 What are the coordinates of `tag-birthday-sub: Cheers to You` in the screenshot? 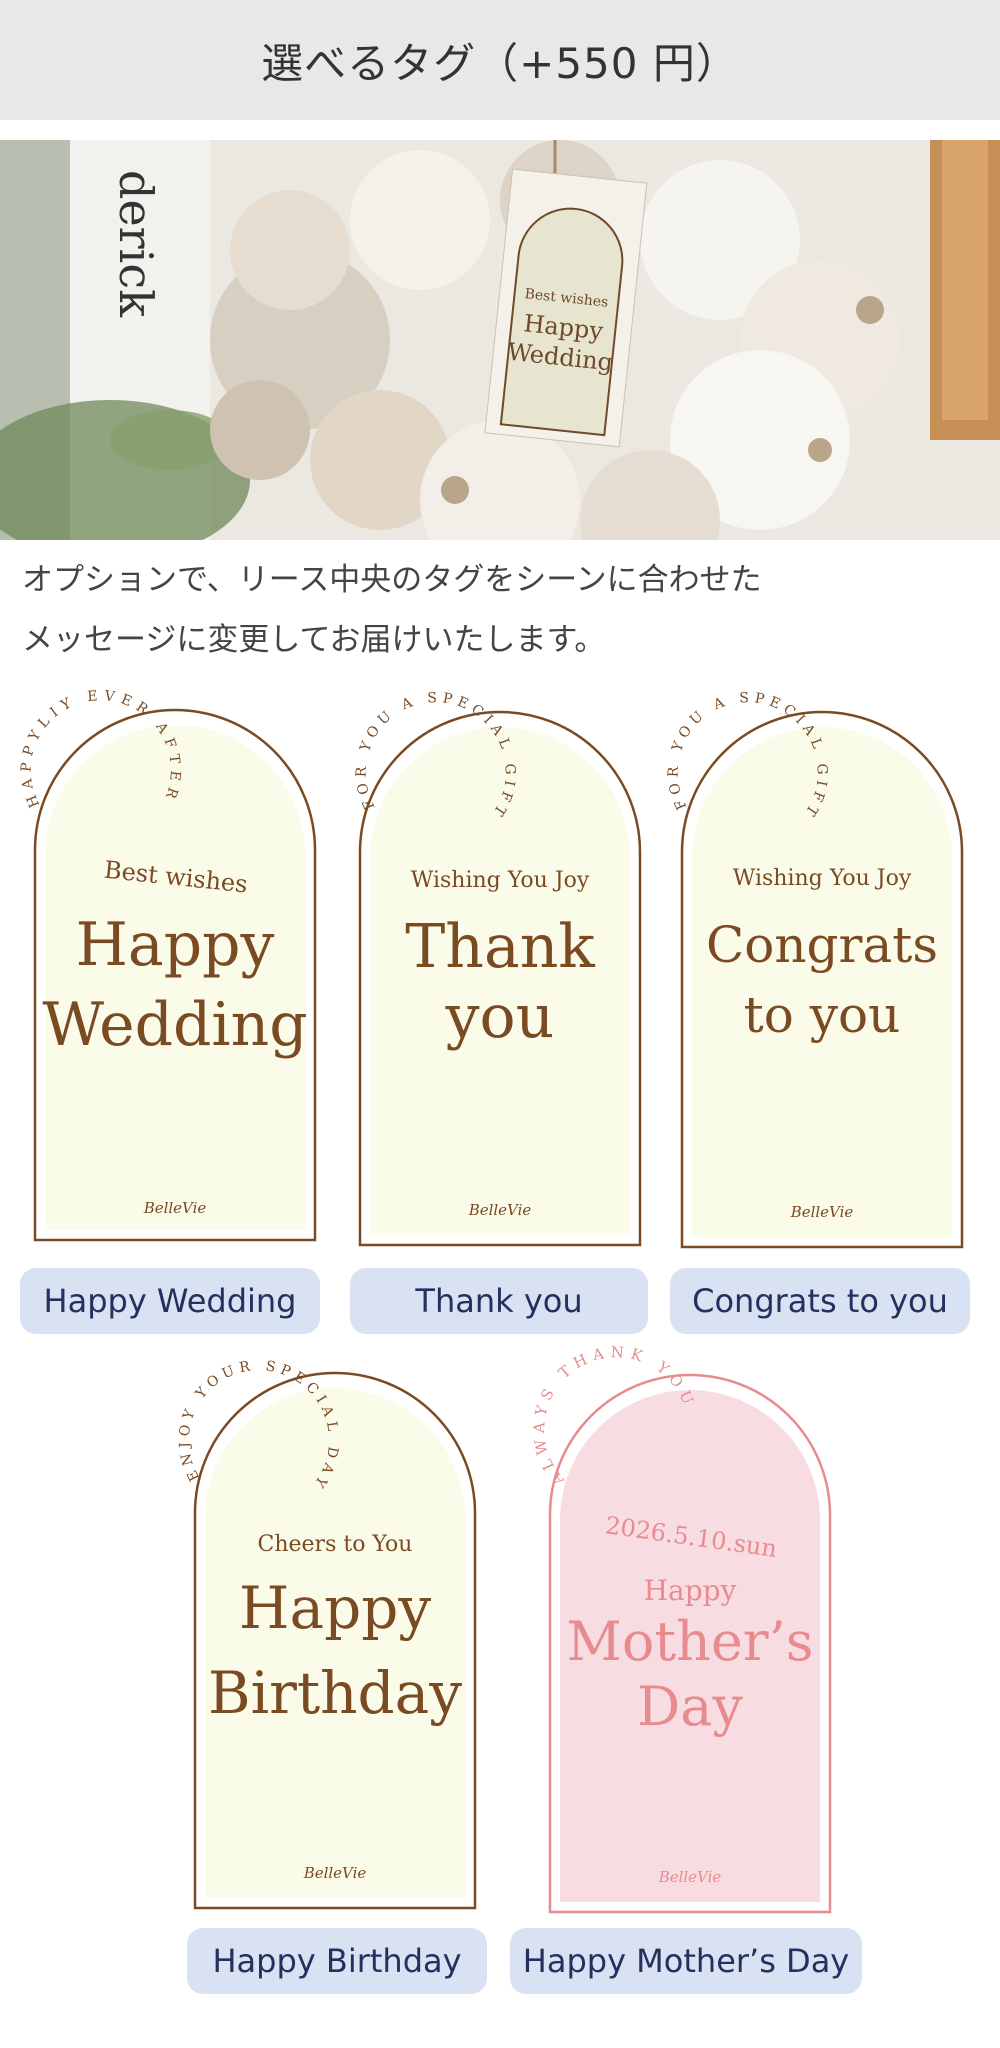 It's located at (335, 1544).